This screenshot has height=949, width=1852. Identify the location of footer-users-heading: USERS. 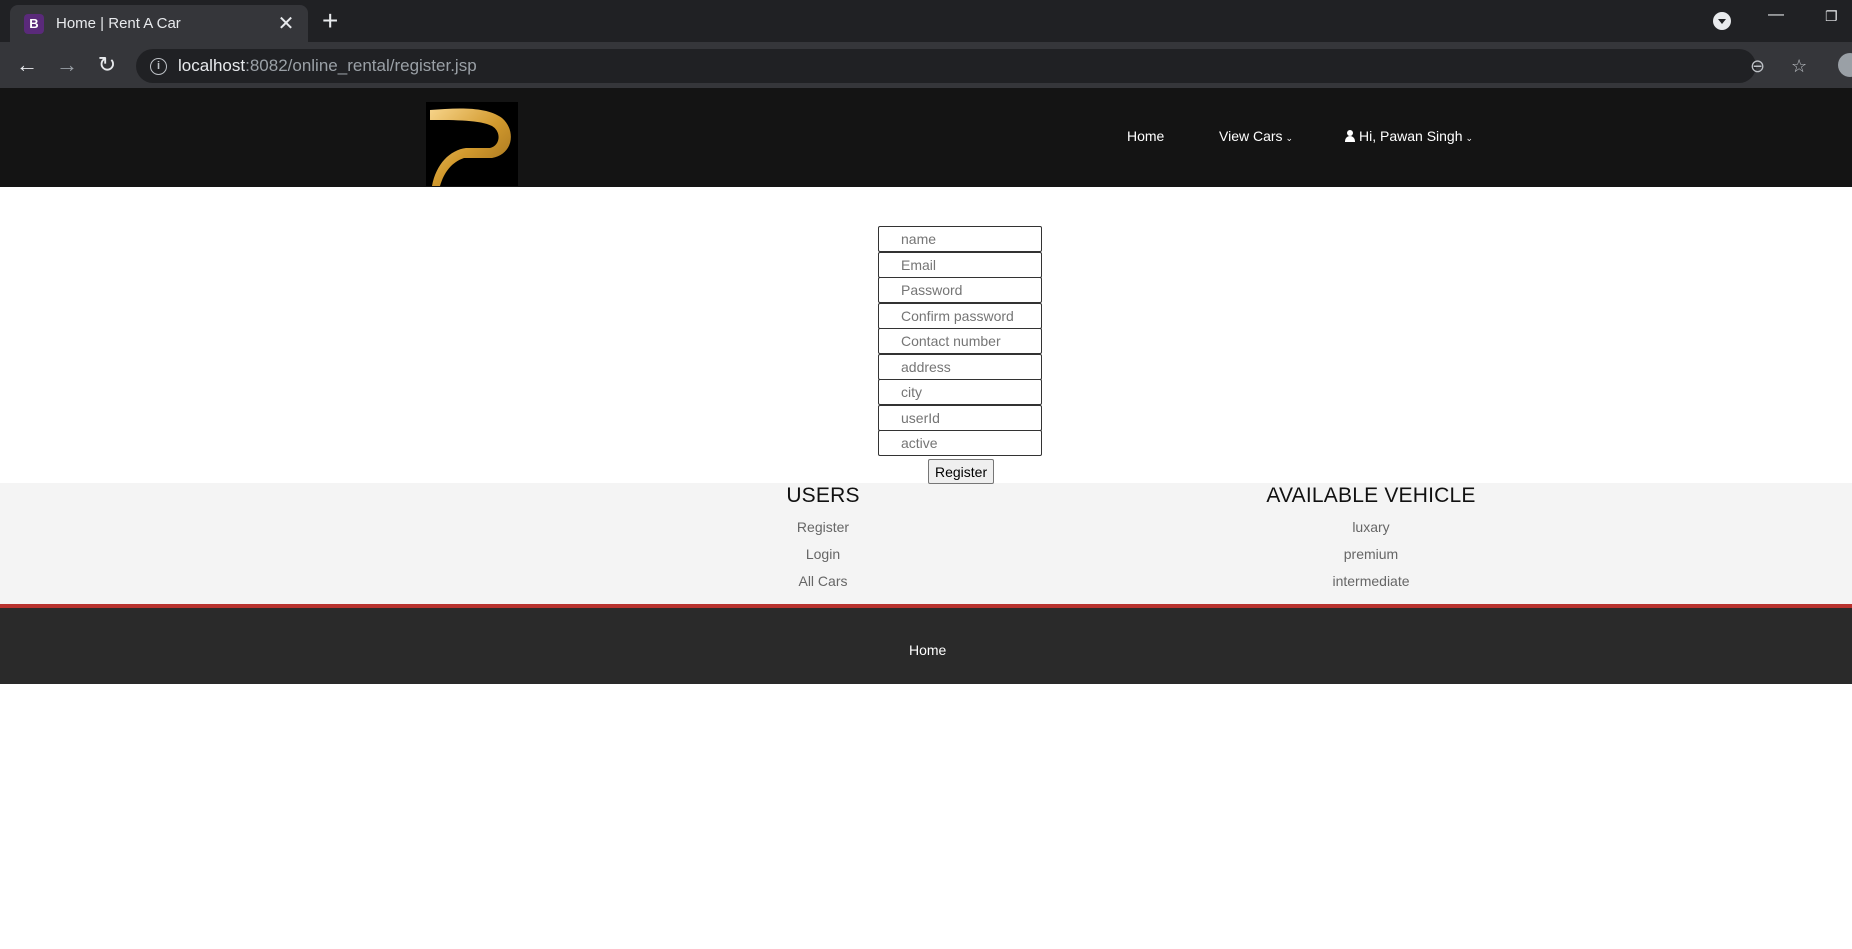
(823, 495).